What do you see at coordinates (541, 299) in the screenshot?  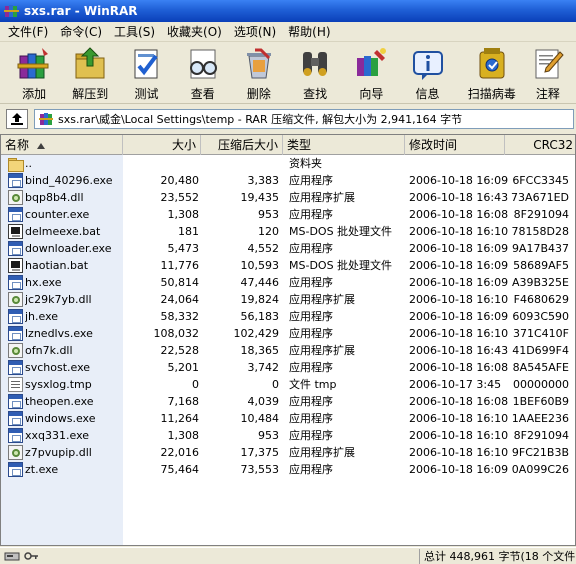 I see `file-crc: F4680629` at bounding box center [541, 299].